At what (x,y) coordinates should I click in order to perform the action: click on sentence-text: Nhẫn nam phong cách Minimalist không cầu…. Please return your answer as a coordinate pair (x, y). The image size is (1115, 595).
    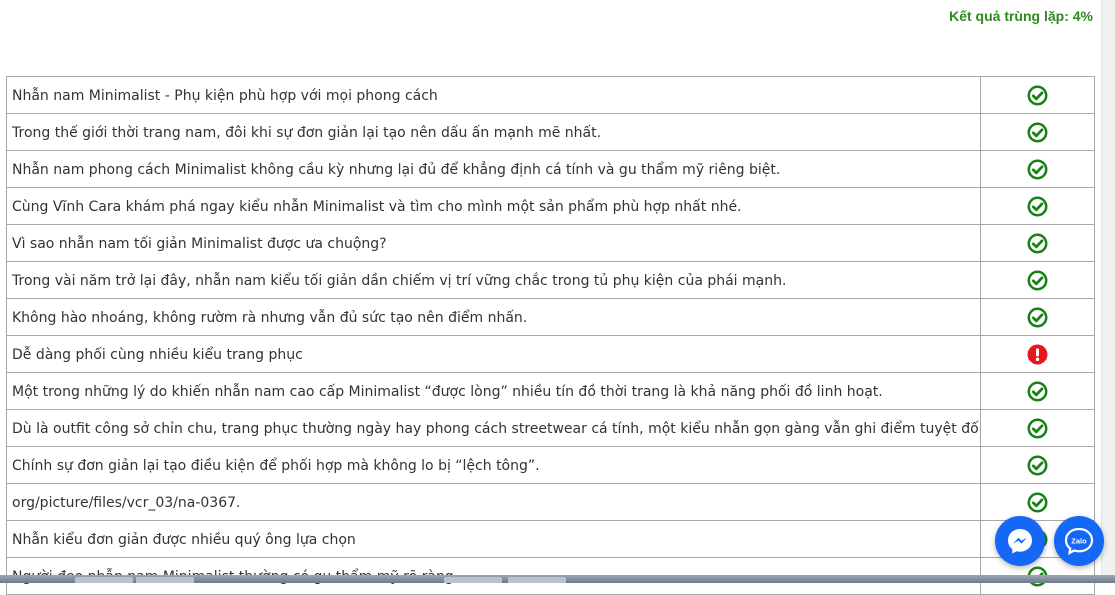
    Looking at the image, I should click on (493, 169).